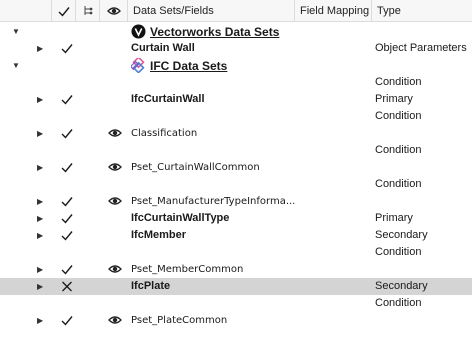 This screenshot has height=337, width=472. I want to click on row-name: IfcPlate, so click(151, 286).